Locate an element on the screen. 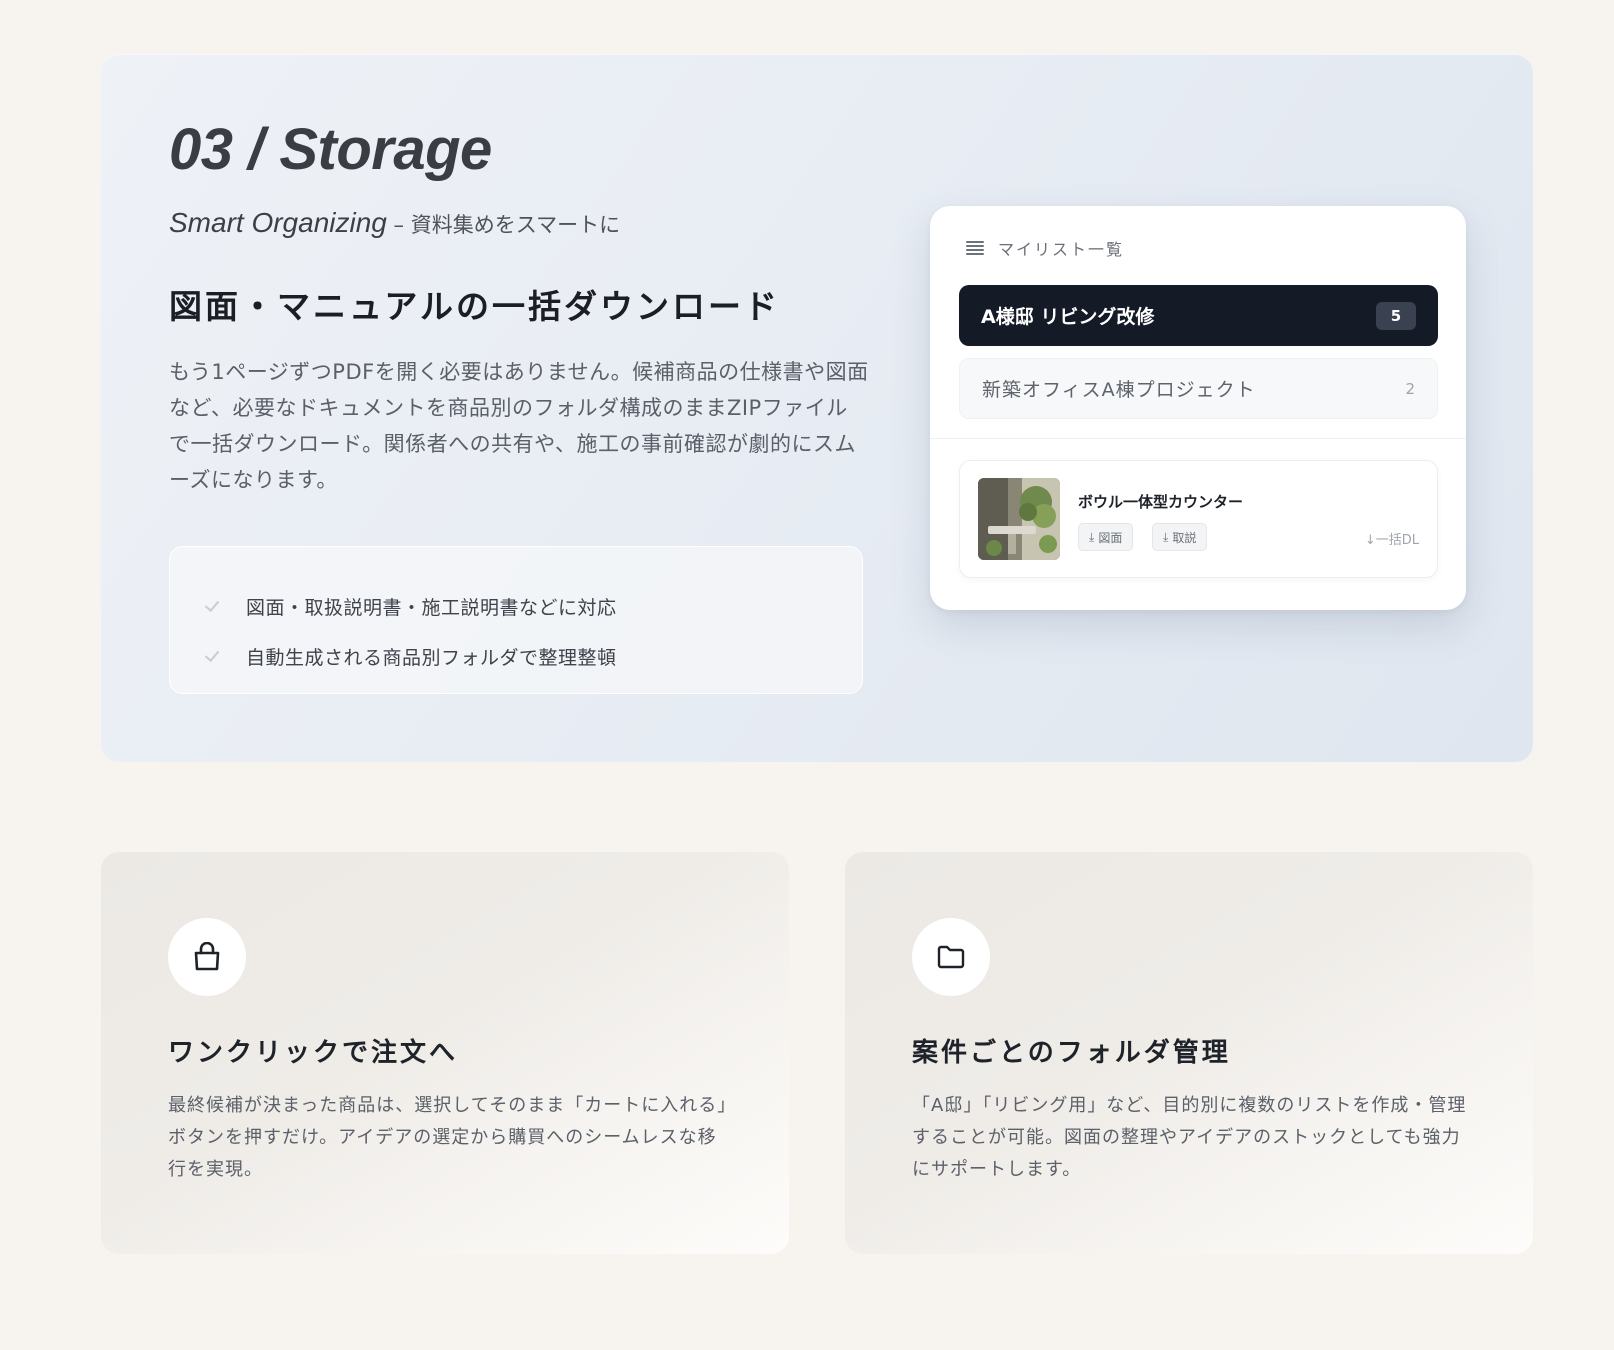 Image resolution: width=1614 pixels, height=1350 pixels. product-thumbnail is located at coordinates (1019, 519).